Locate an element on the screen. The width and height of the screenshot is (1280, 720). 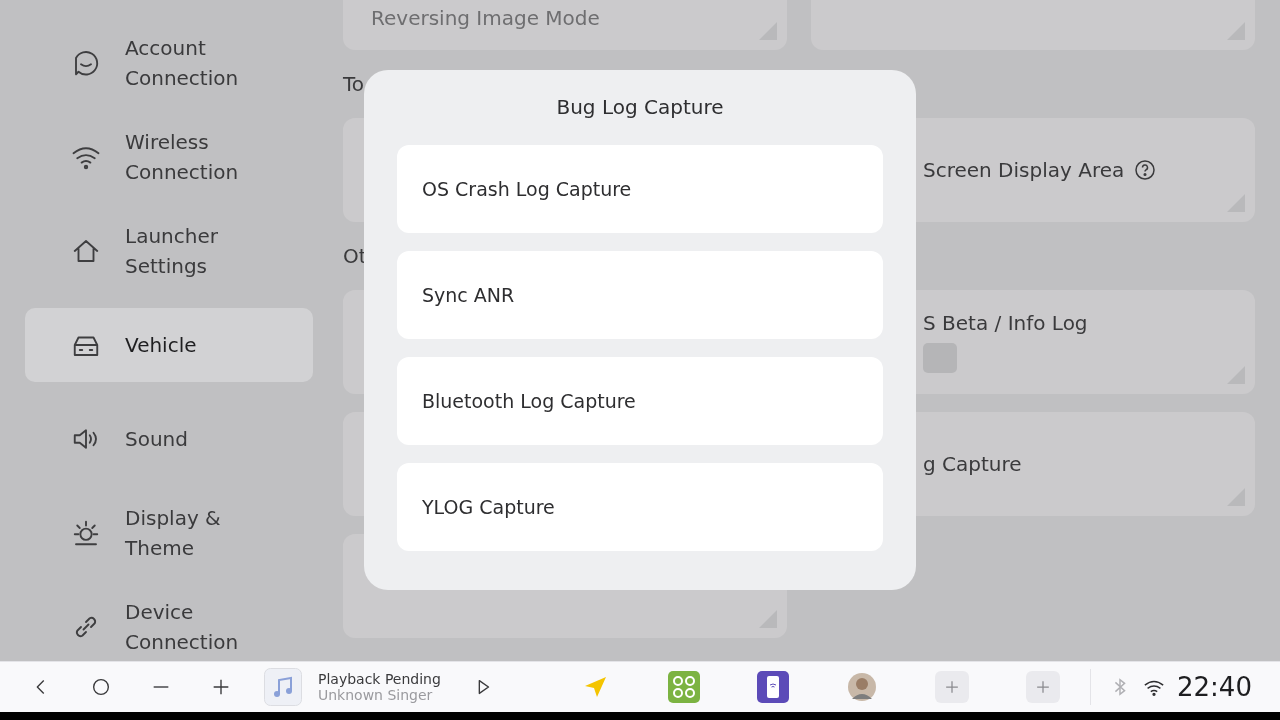
sidebar-item: Vehicle is located at coordinates (169, 345).